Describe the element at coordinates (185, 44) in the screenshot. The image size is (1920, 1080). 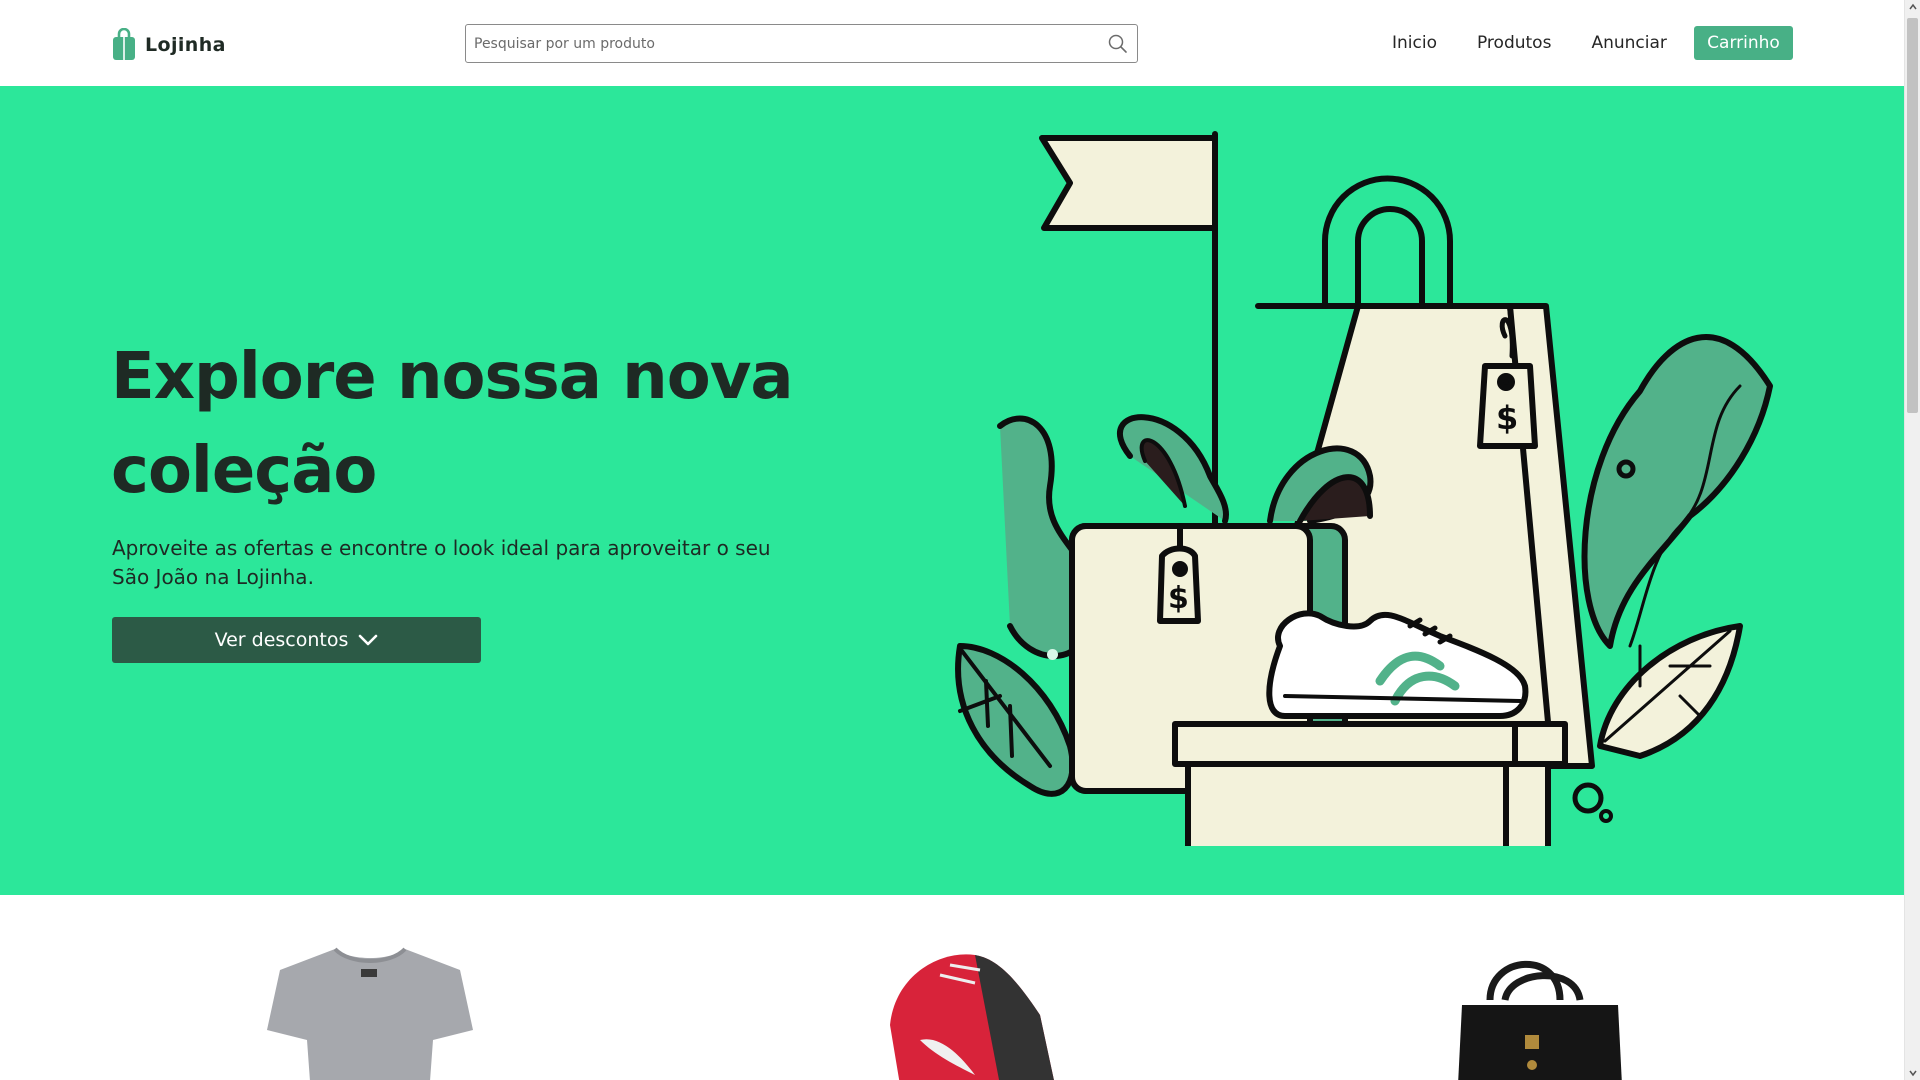
I see `brand-name: Lojinha` at that location.